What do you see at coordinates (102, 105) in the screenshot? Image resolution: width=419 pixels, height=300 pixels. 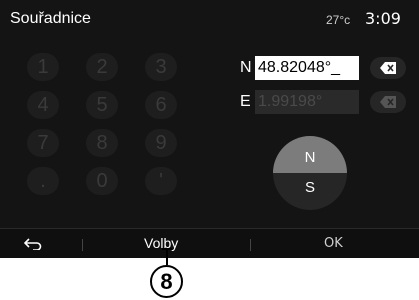 I see `key-5: 5` at bounding box center [102, 105].